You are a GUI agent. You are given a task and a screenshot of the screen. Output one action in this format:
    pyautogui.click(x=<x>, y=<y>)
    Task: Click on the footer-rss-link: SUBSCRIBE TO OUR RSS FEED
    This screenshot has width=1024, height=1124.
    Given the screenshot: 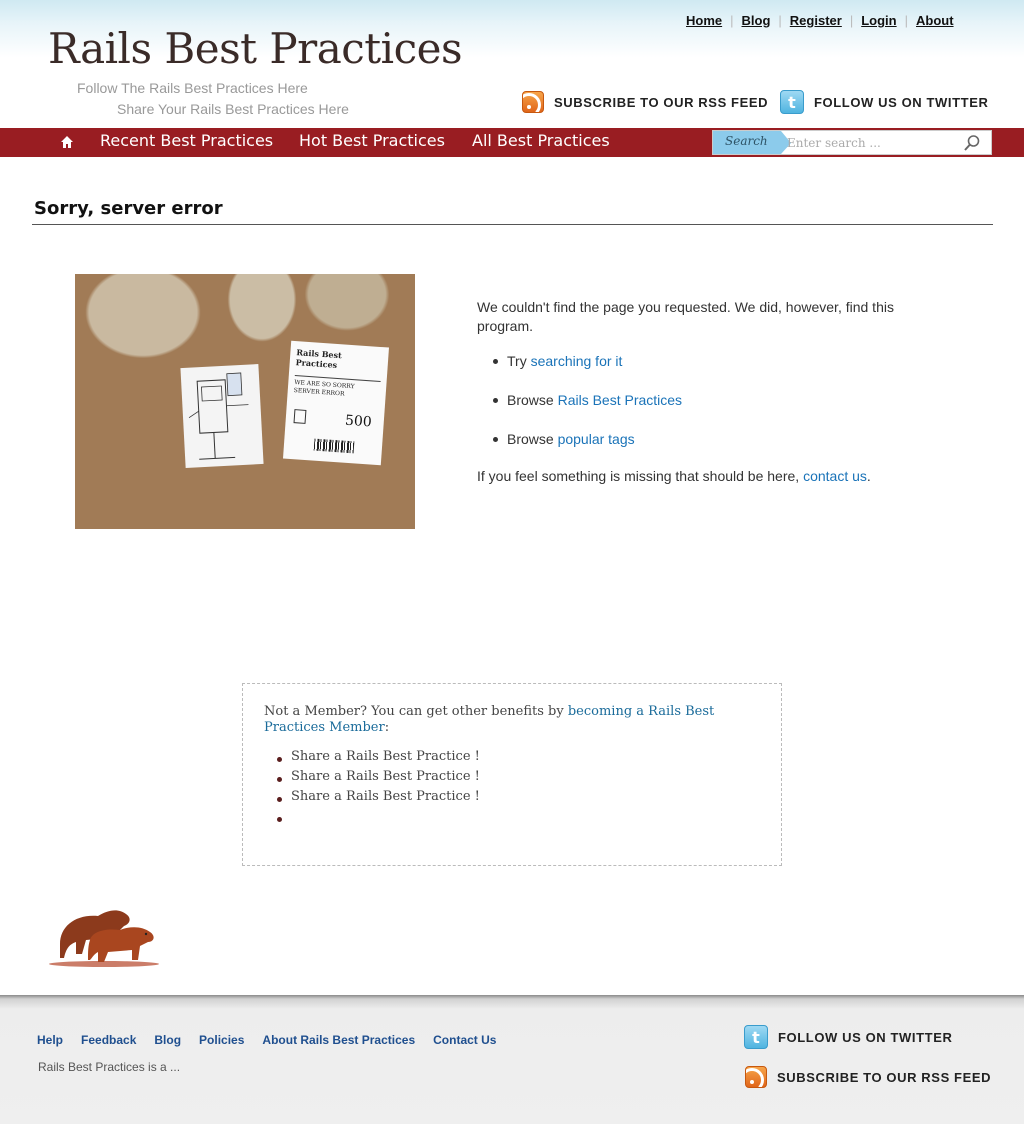 What is the action you would take?
    pyautogui.click(x=868, y=1077)
    